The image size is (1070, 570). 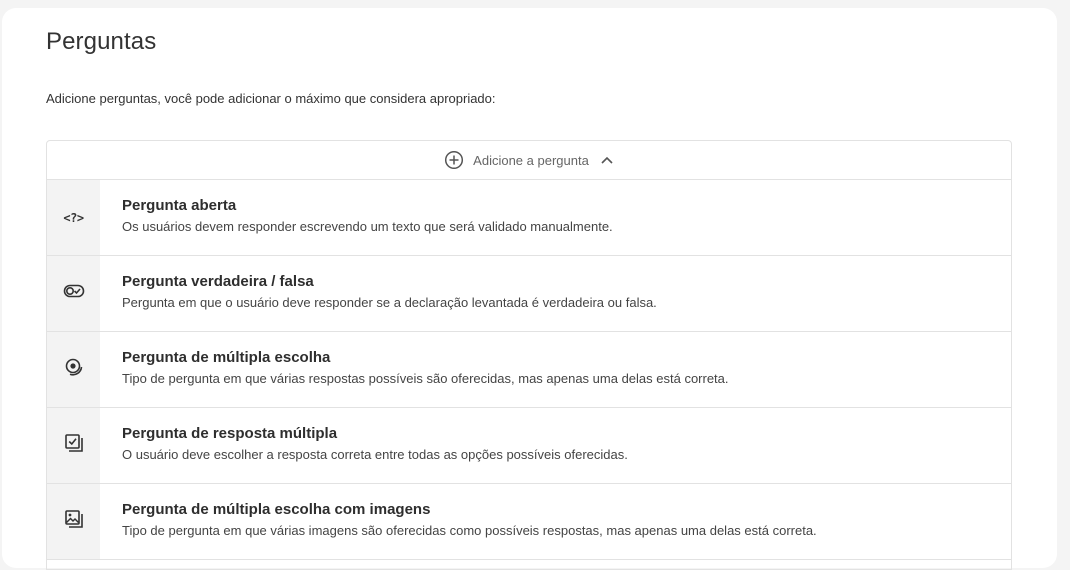 I want to click on toggle-true-false-icon, so click(x=74, y=293).